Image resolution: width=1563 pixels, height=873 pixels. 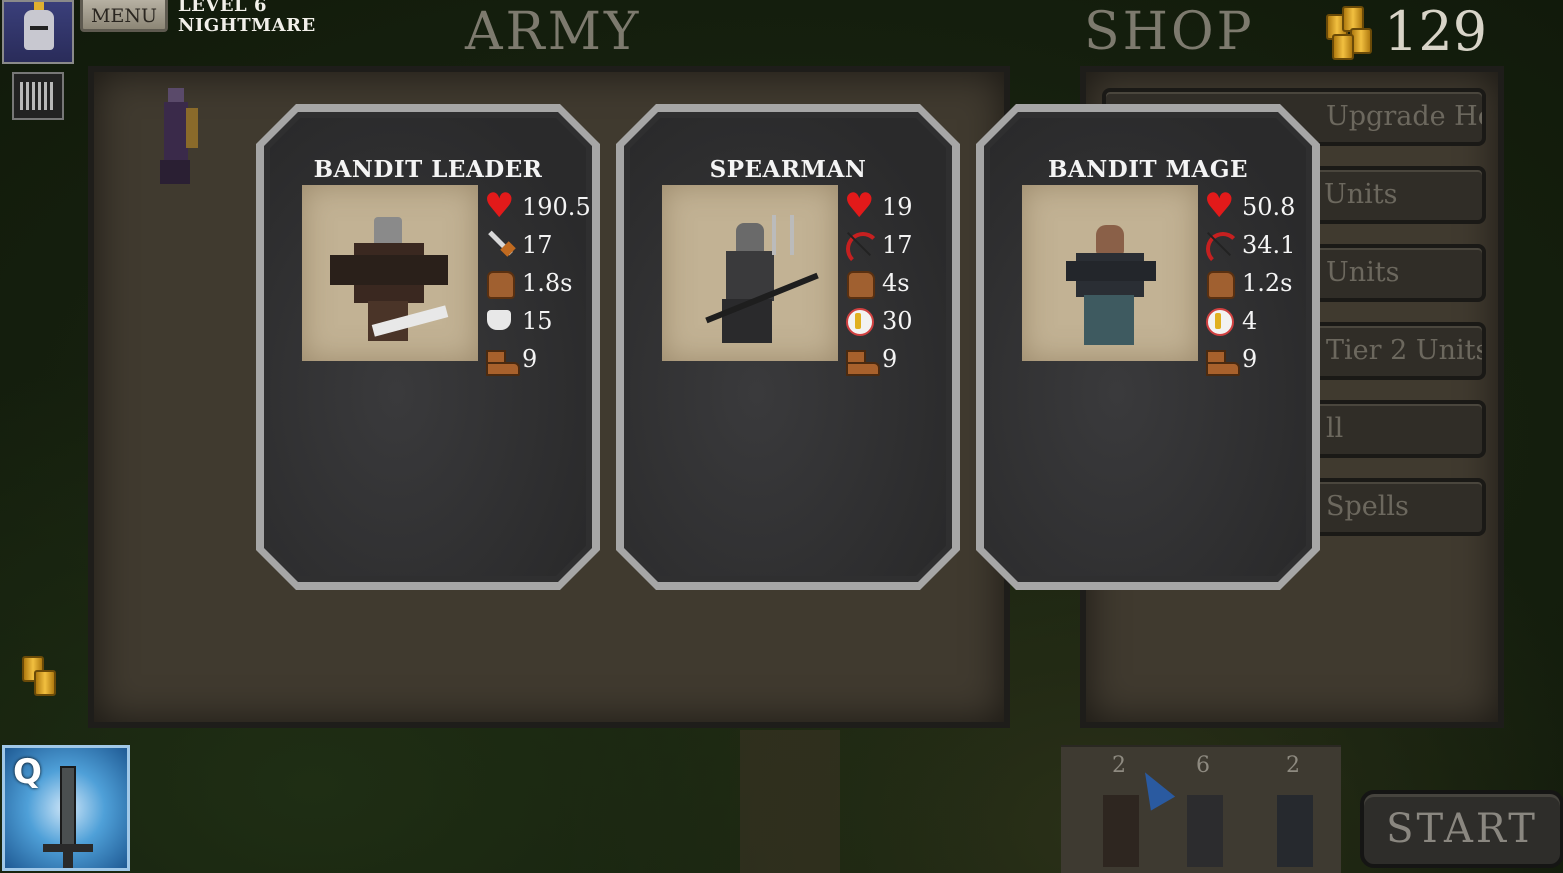 I want to click on unit-card-bandit-leader: BANDIT LEADER 190.5 17 1.8s 15 9, so click(x=428, y=347).